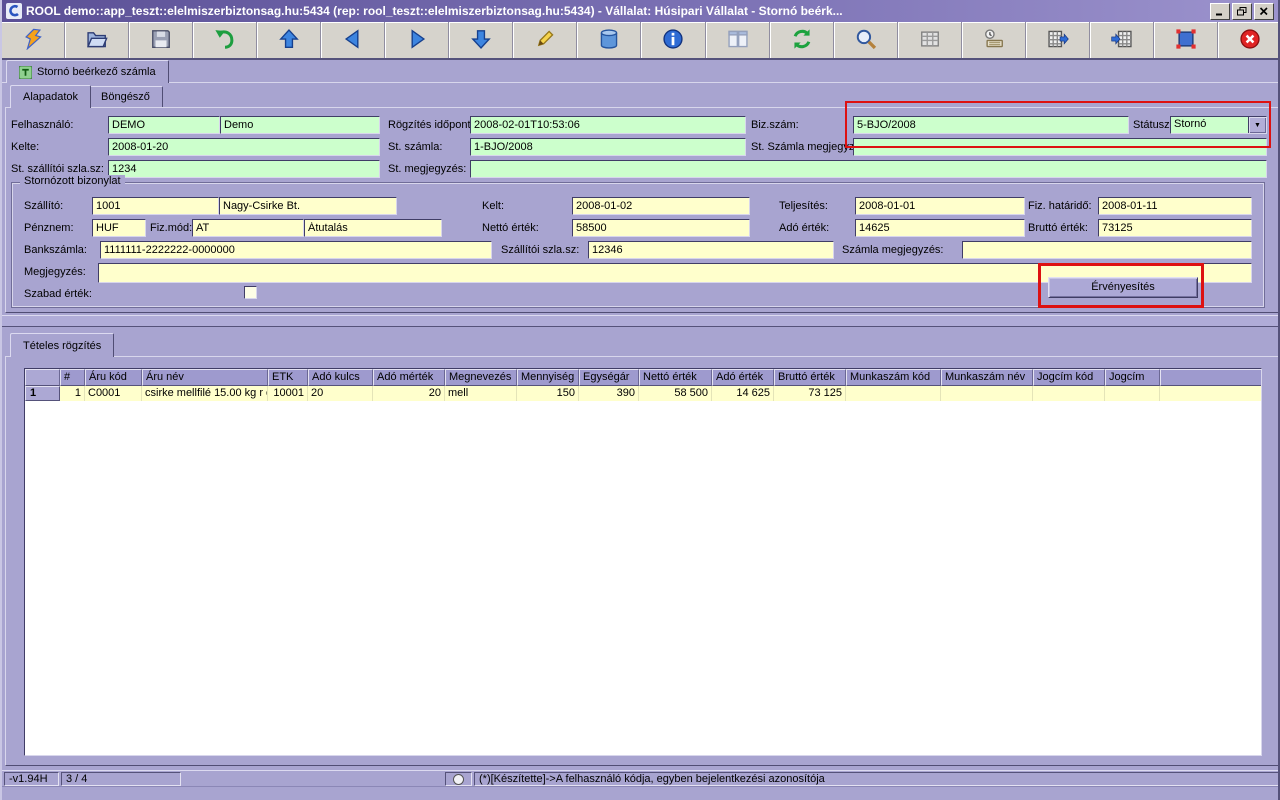 This screenshot has height=800, width=1280. What do you see at coordinates (673, 40) in the screenshot?
I see `toolbar-button-info` at bounding box center [673, 40].